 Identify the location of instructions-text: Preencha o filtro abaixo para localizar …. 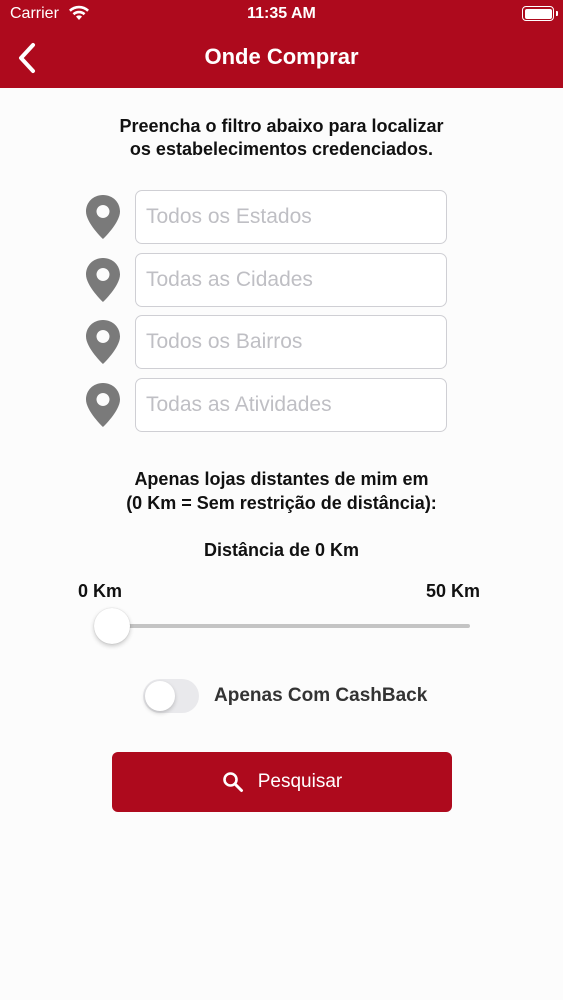
(281, 138).